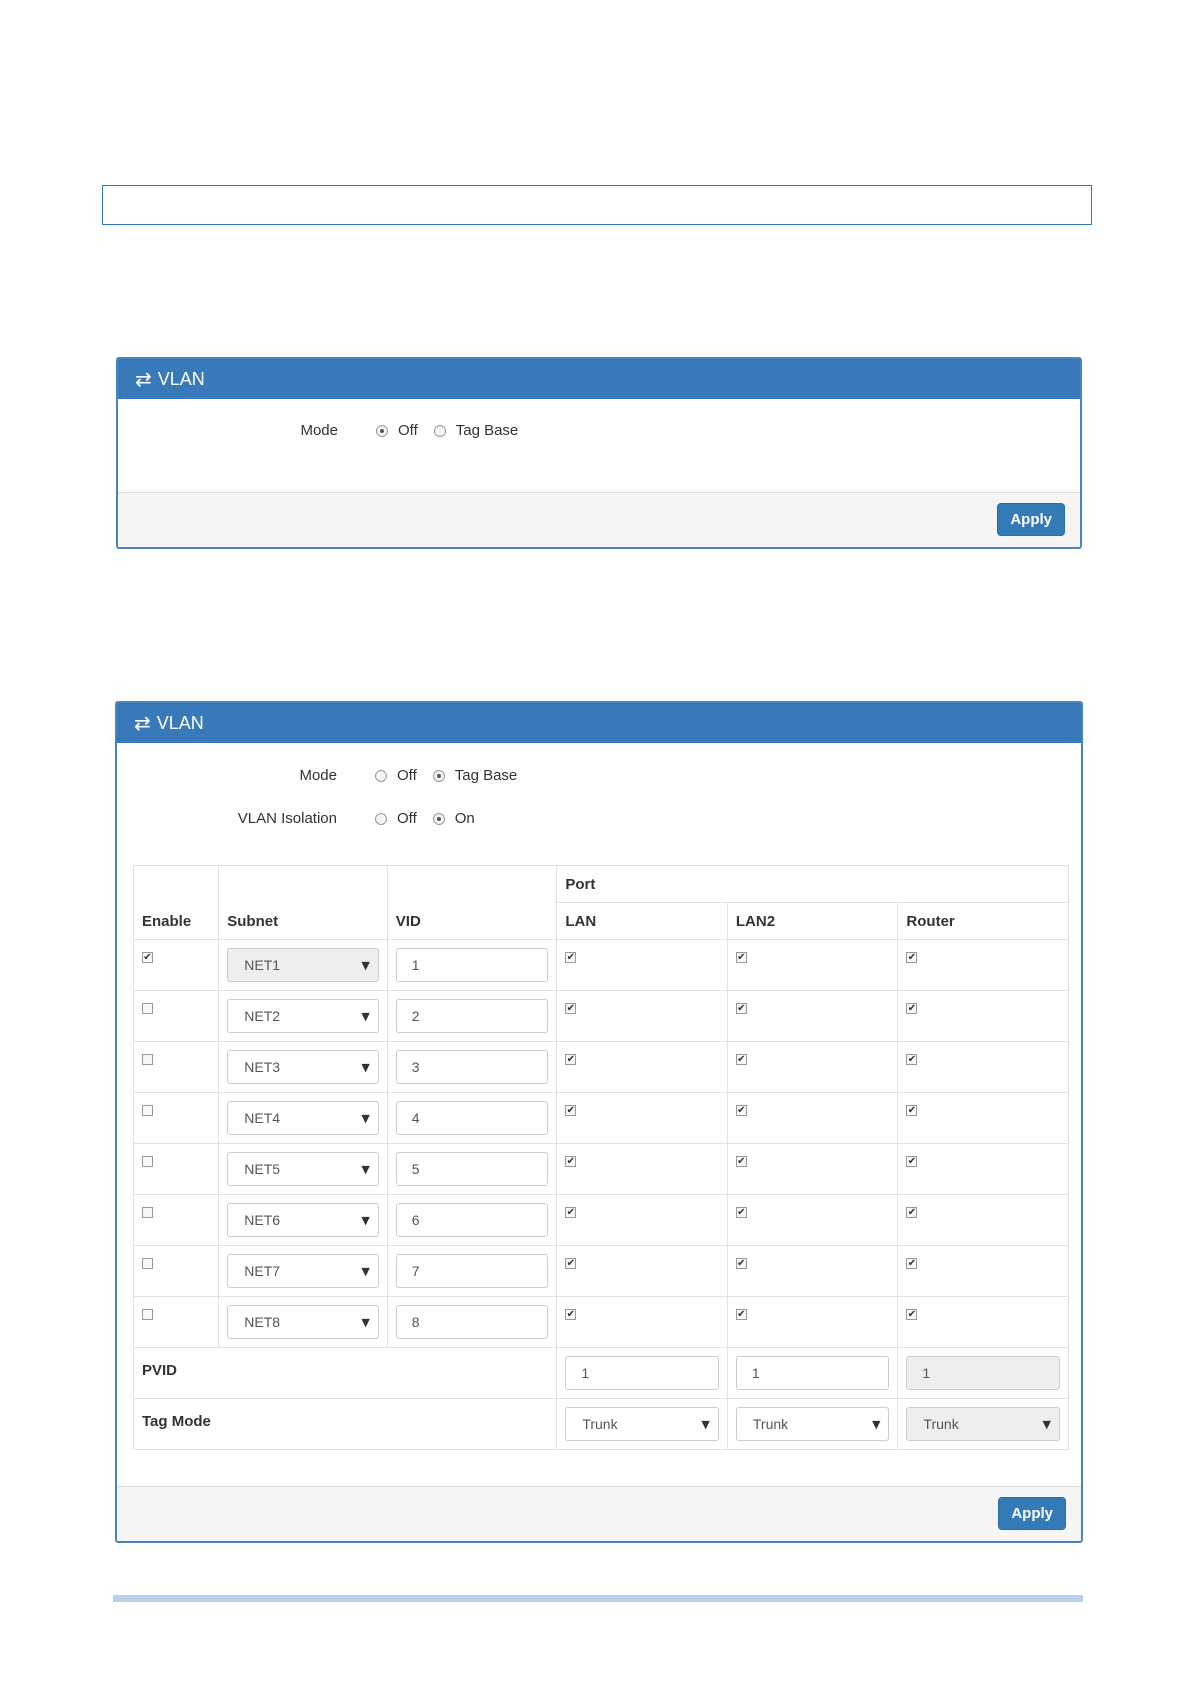 The height and width of the screenshot is (1684, 1191). Describe the element at coordinates (381, 818) in the screenshot. I see `isolation-off-radio` at that location.